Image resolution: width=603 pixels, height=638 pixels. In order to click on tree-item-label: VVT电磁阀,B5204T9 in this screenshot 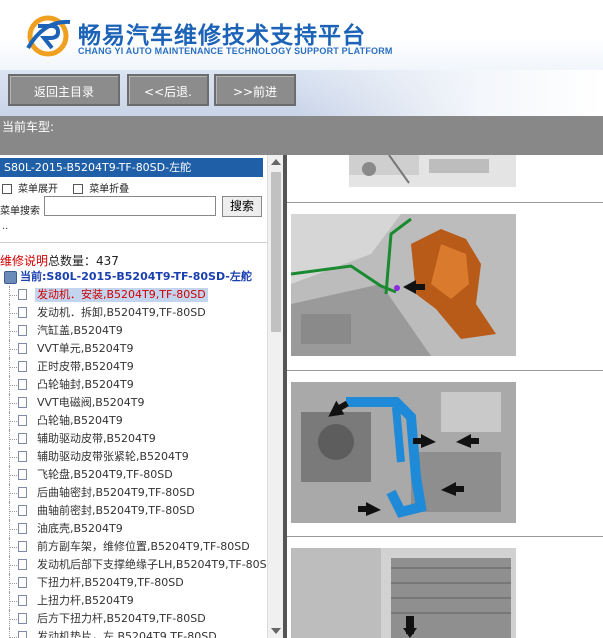, I will do `click(91, 403)`.